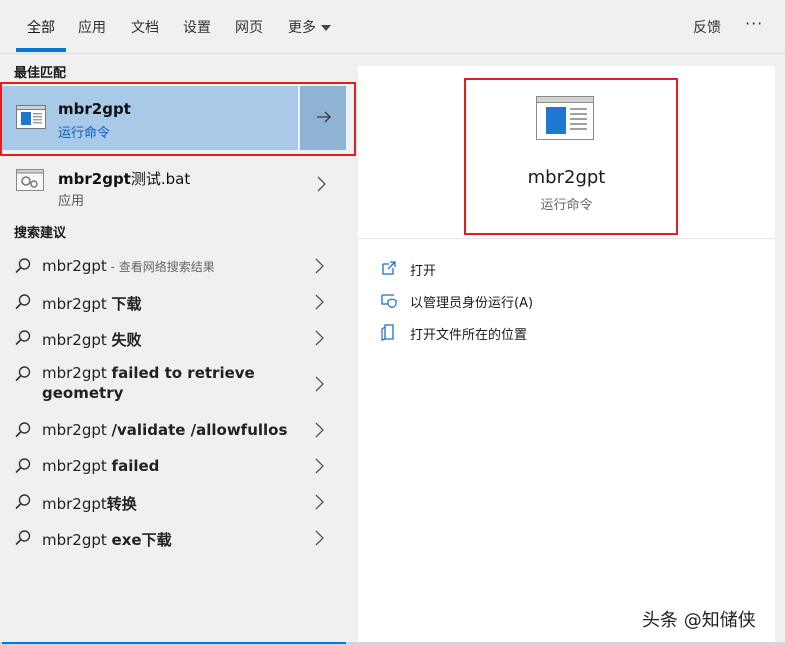 Image resolution: width=785 pixels, height=646 pixels. Describe the element at coordinates (173, 468) in the screenshot. I see `suggestion-item: mbr2gpt failed` at that location.